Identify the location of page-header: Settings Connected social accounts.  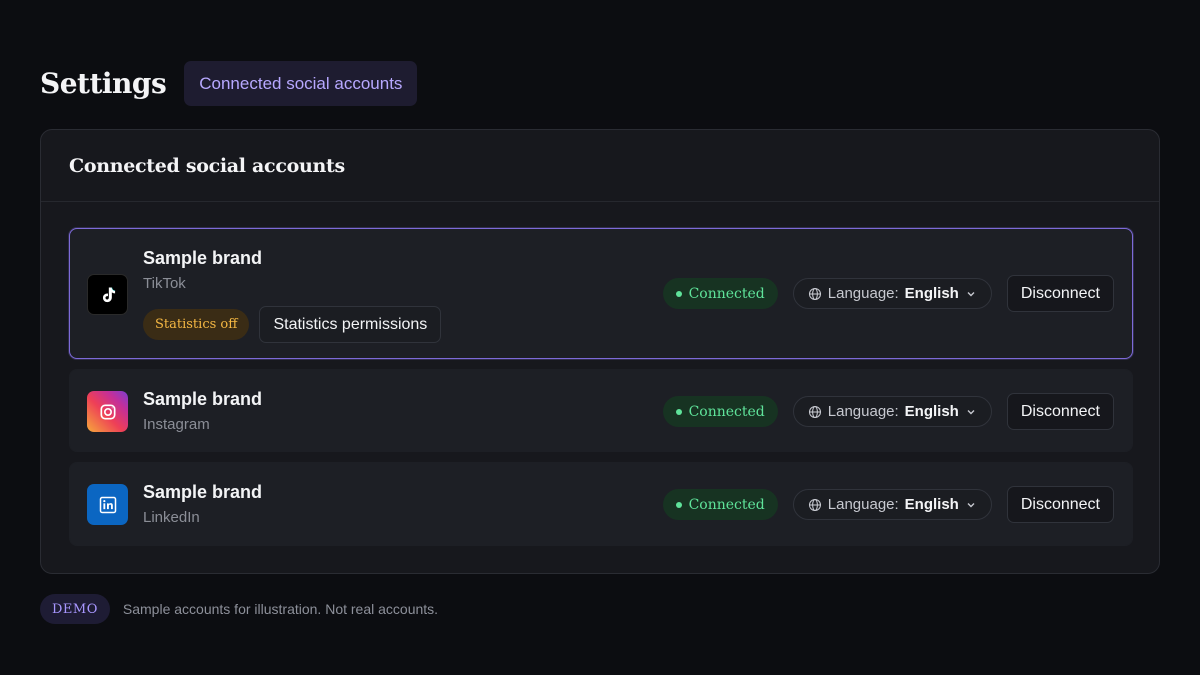
(229, 83).